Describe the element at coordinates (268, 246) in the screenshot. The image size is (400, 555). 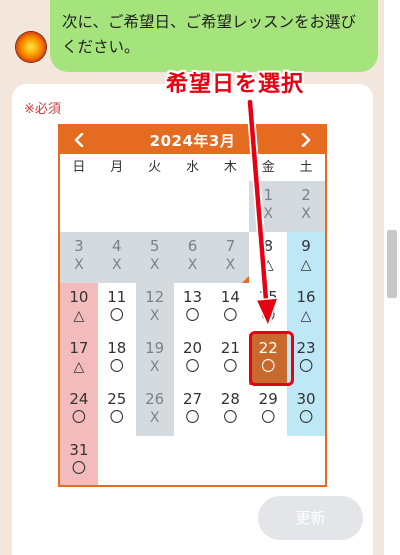
I see `day-number: 8` at that location.